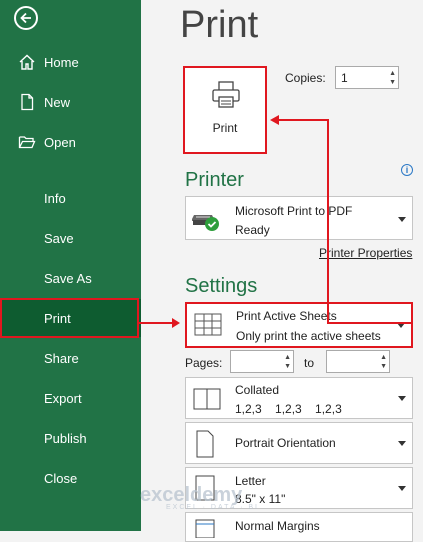 The width and height of the screenshot is (423, 542). I want to click on exceldemy-watermark: exceldemy EXCEL · DATA · BI, so click(199, 497).